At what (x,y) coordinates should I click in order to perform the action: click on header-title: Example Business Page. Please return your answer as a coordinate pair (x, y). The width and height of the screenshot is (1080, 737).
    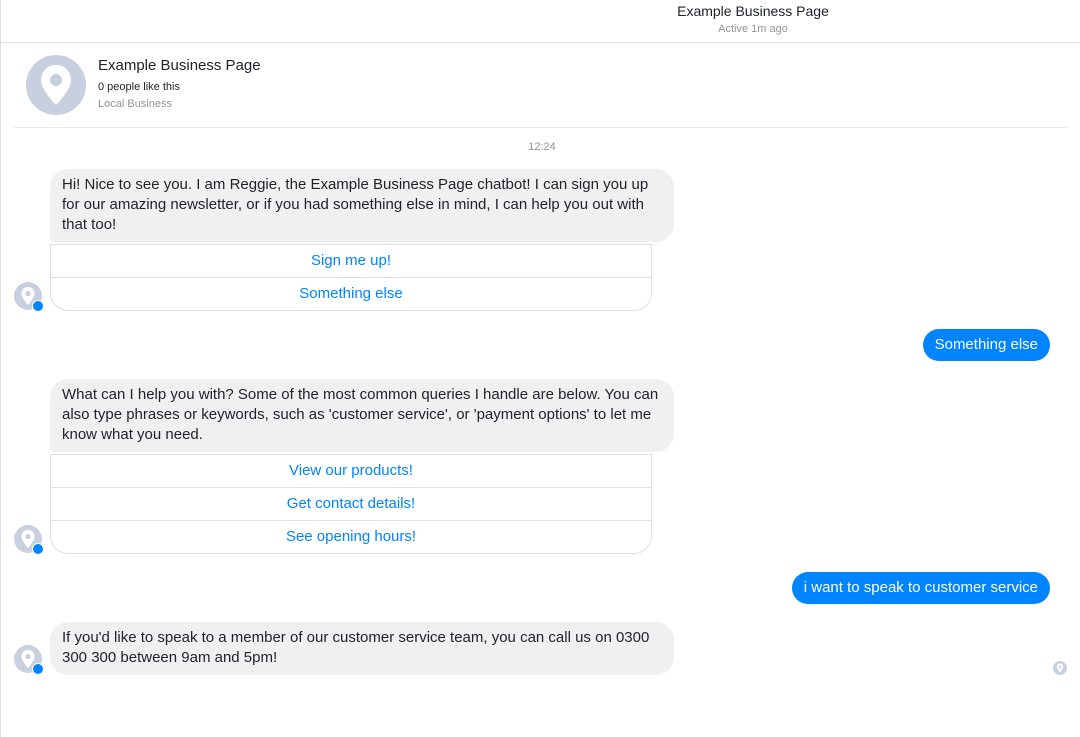
    Looking at the image, I should click on (540, 11).